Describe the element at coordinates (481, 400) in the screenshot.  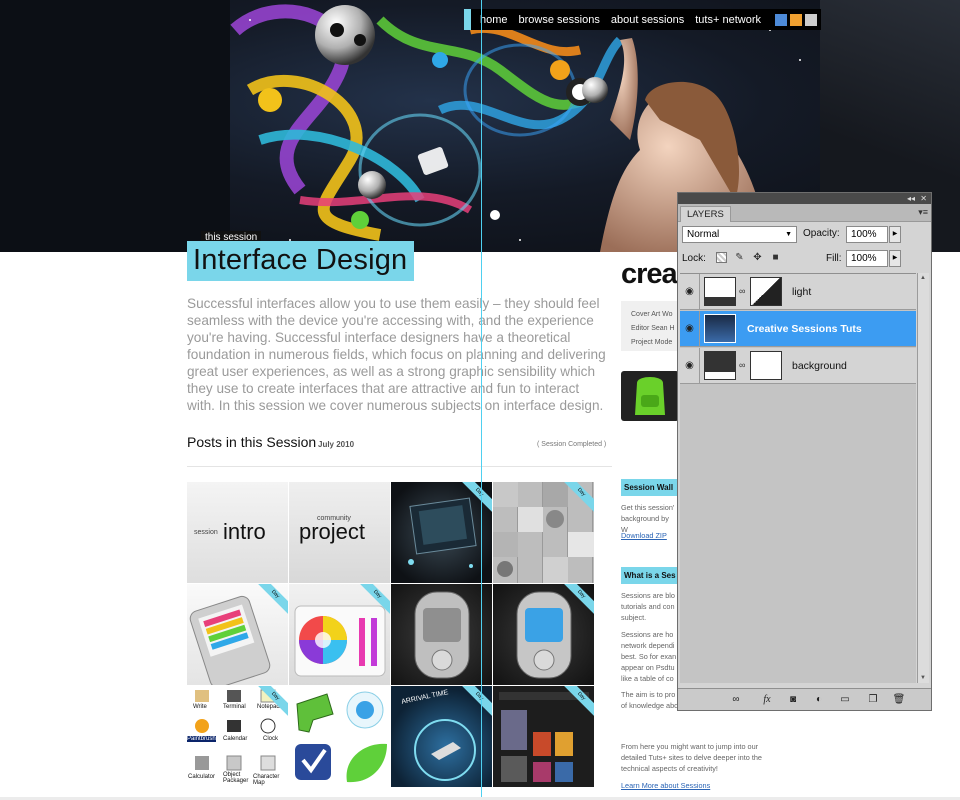
I see `photoshop-guide-line` at that location.